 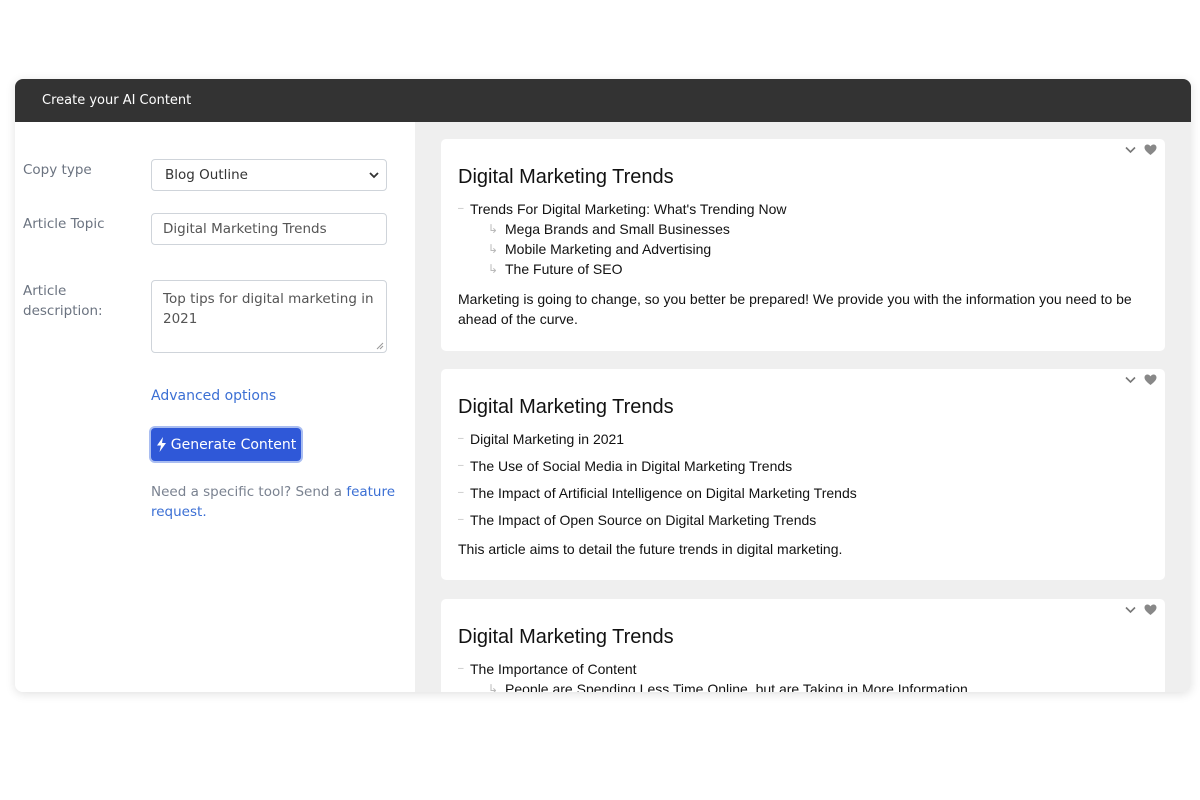 I want to click on sub-item: ↳ Mega Brands and Small Businesses, so click(x=803, y=229).